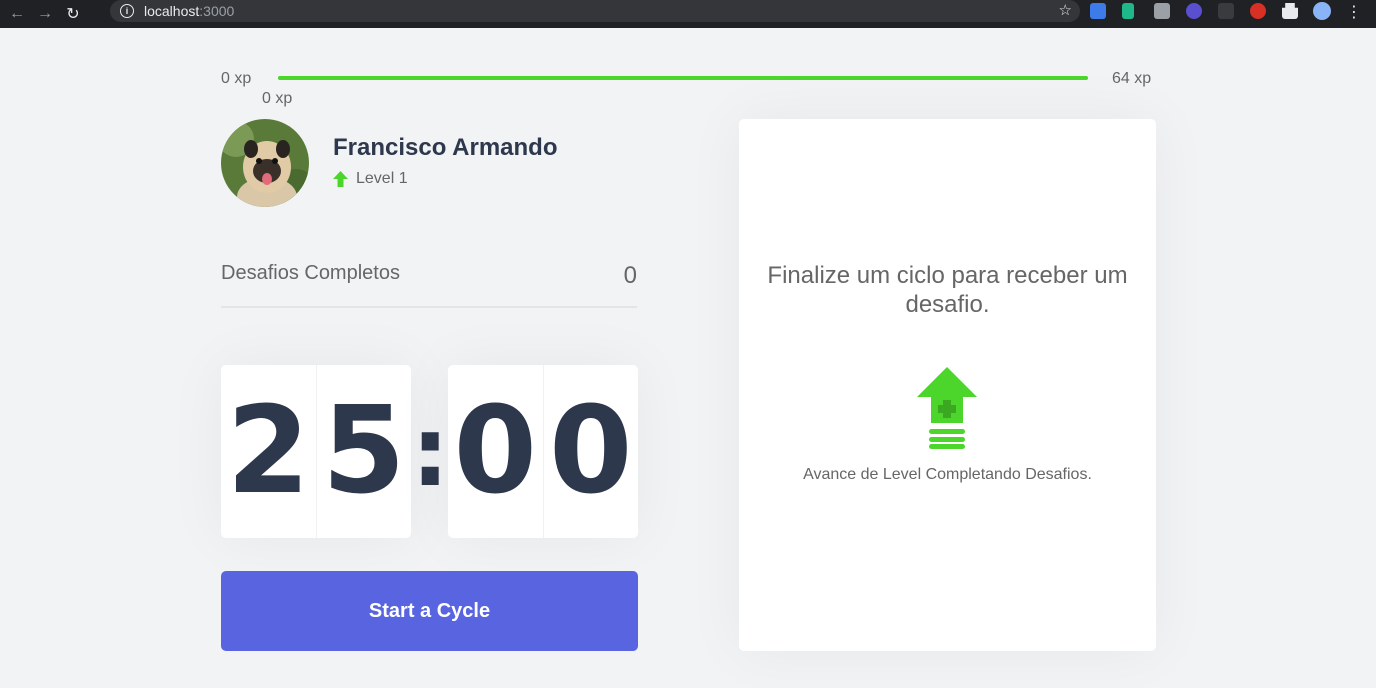 Image resolution: width=1376 pixels, height=688 pixels. Describe the element at coordinates (595, 11) in the screenshot. I see `address-bar: i localhost:3000 ☆` at that location.